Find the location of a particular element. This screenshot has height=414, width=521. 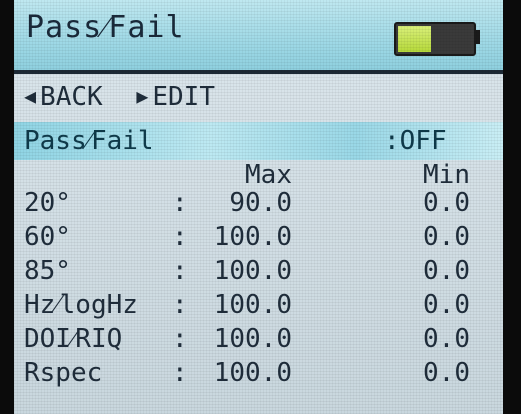

setting-value: OFF is located at coordinates (423, 141).